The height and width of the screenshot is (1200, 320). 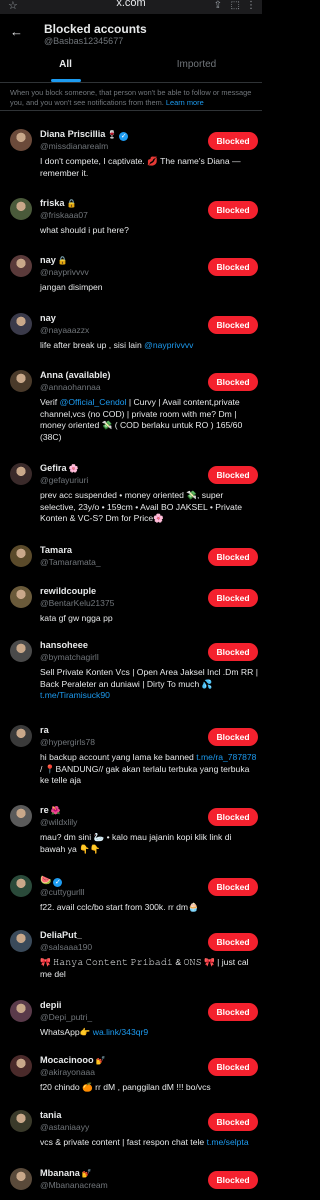 I want to click on account-handle: @astaniaayy, so click(x=65, y=1127).